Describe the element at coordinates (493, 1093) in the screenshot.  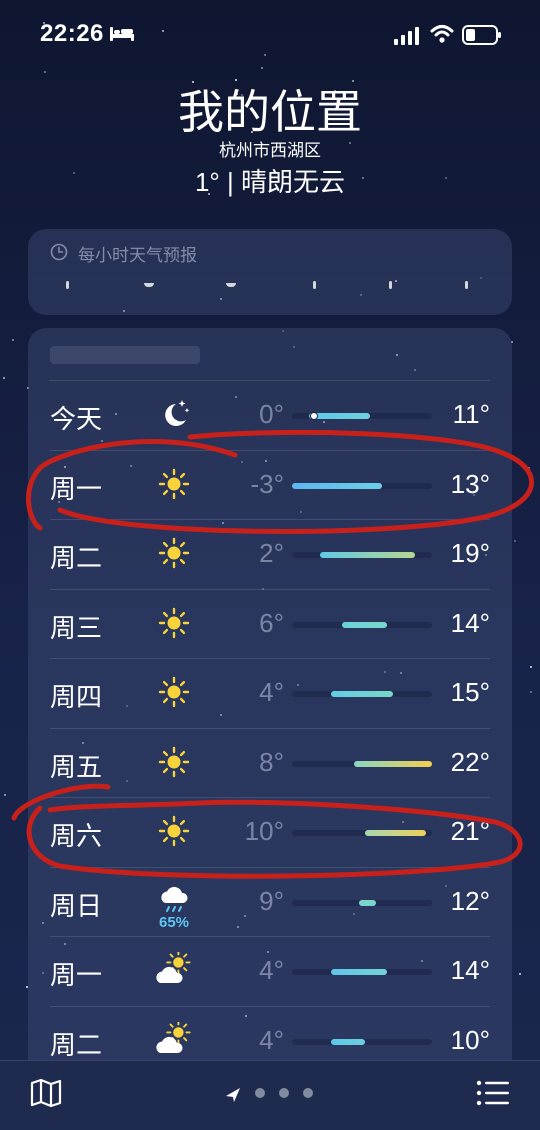
I see `list-icon` at that location.